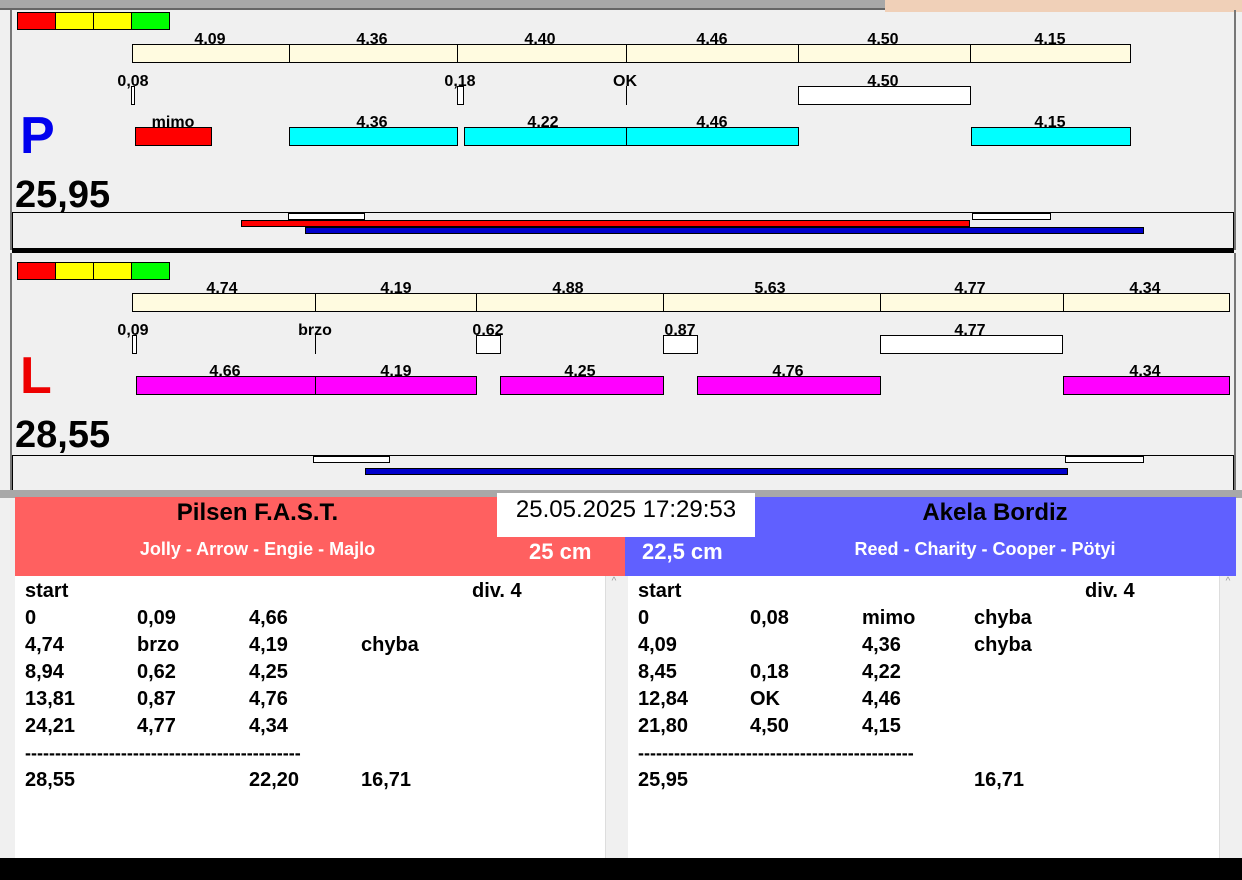 This screenshot has height=880, width=1242. I want to click on list-cell: 8,94, so click(44, 672).